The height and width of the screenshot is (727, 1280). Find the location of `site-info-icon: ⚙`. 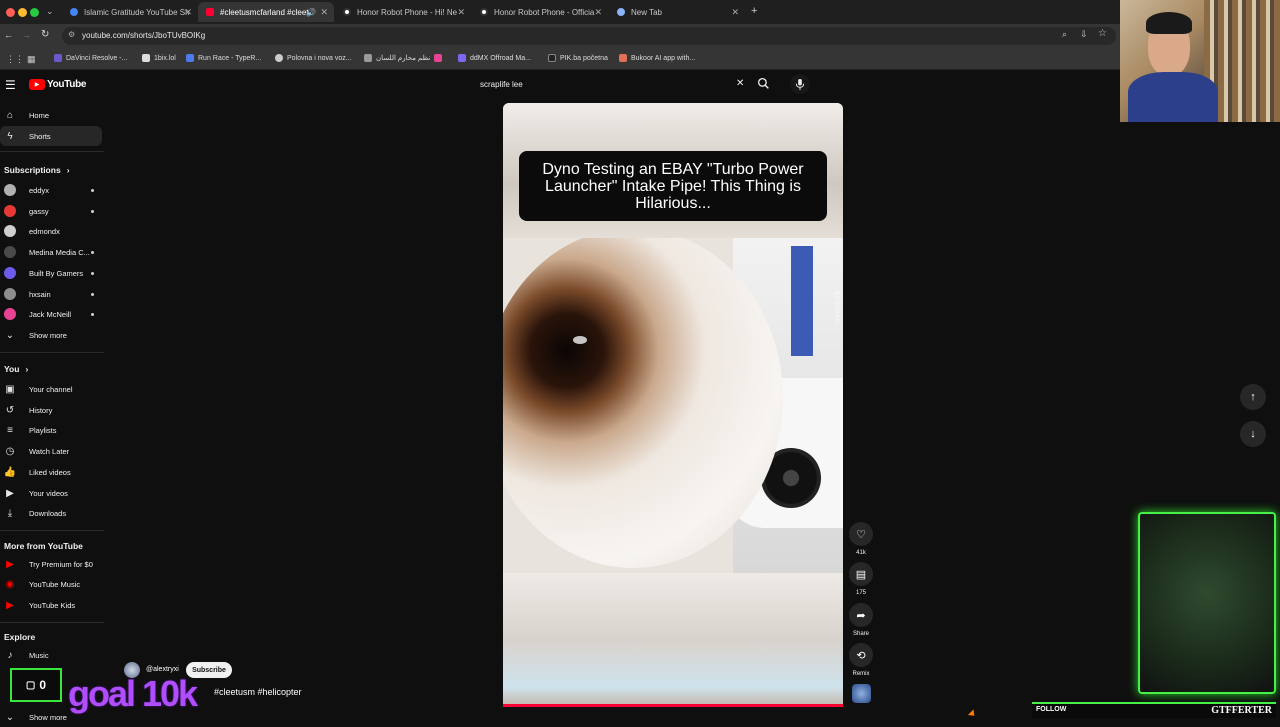

site-info-icon: ⚙ is located at coordinates (71, 34).